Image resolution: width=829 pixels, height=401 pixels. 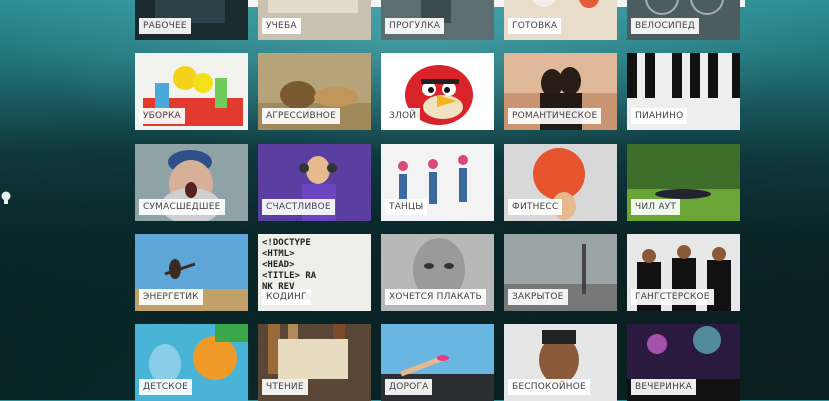 I want to click on mood-label: СЧАСТЛИВОЕ, so click(x=298, y=207).